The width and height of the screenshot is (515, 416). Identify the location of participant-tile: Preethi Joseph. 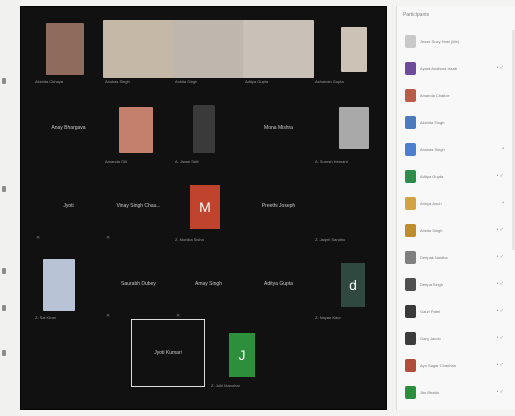
(278, 209).